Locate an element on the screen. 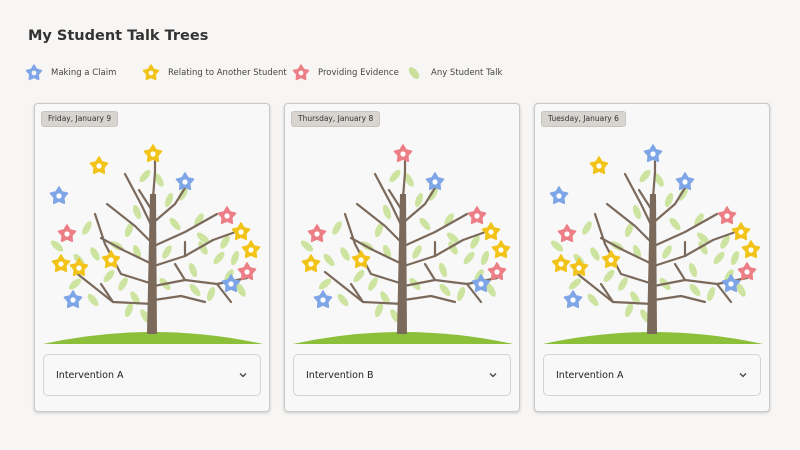 Image resolution: width=800 pixels, height=450 pixels. date-badge: Thursday, January 8 is located at coordinates (336, 119).